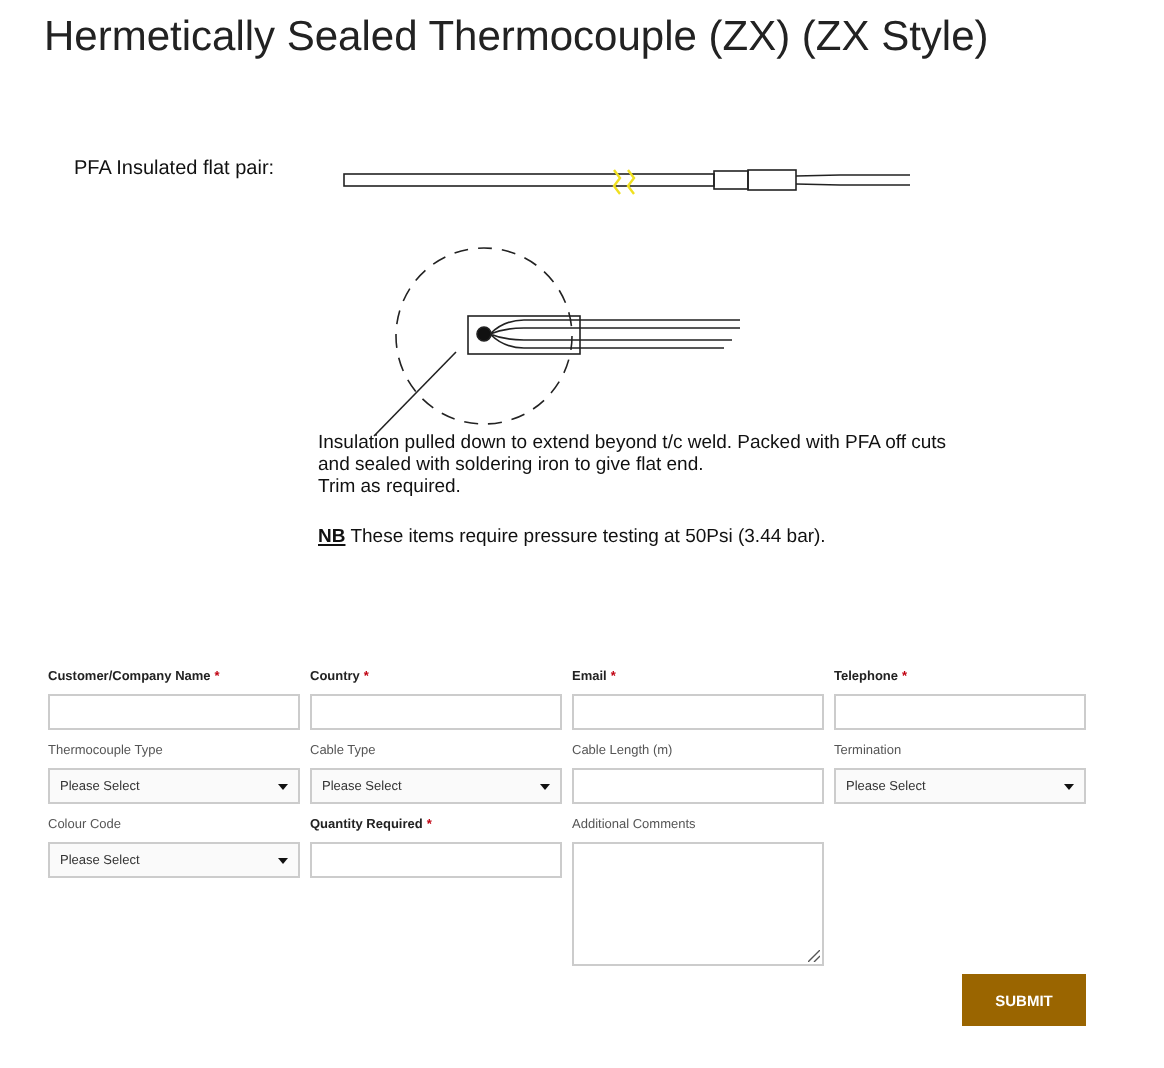 This screenshot has height=1068, width=1164. What do you see at coordinates (814, 956) in the screenshot?
I see `resize-grip-icon` at bounding box center [814, 956].